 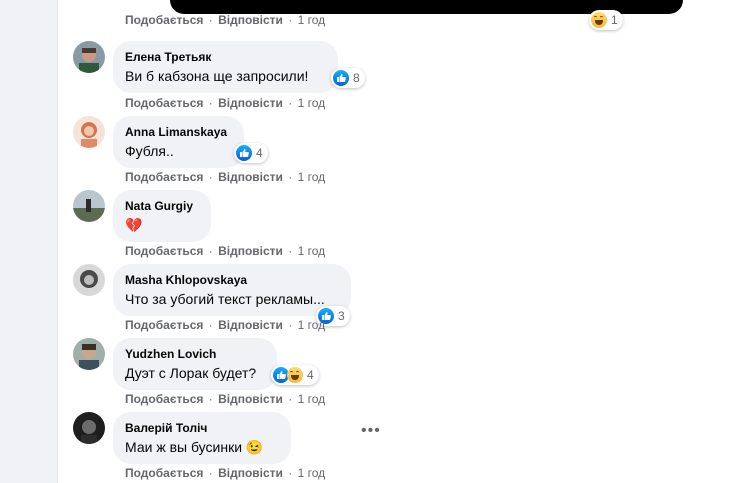 What do you see at coordinates (232, 280) in the screenshot?
I see `author-name: Masha Khlopovskaya` at bounding box center [232, 280].